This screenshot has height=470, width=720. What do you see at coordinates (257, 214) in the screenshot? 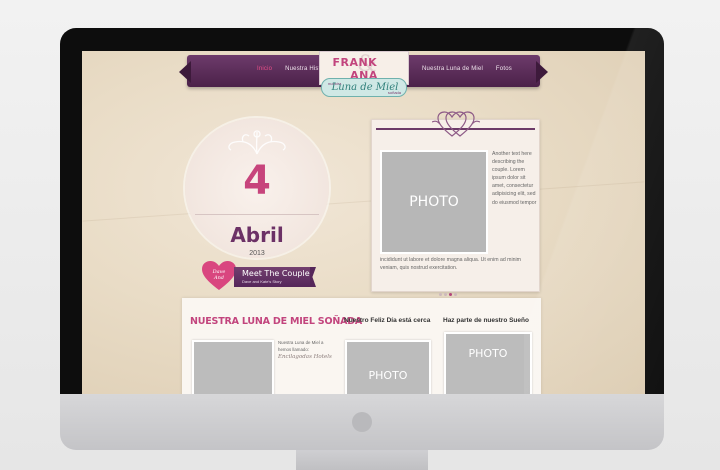
I see `countdown-divider` at bounding box center [257, 214].